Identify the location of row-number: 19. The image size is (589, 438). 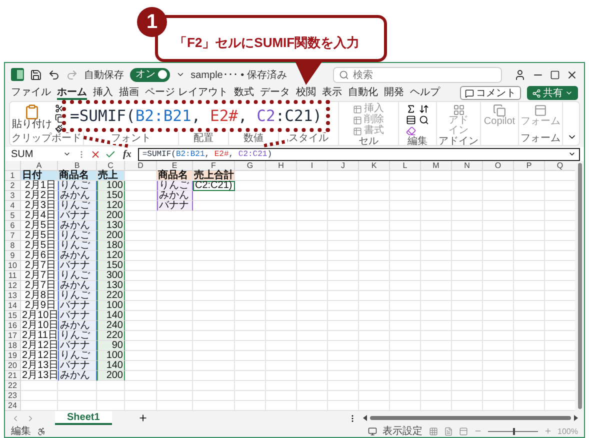
(13, 356).